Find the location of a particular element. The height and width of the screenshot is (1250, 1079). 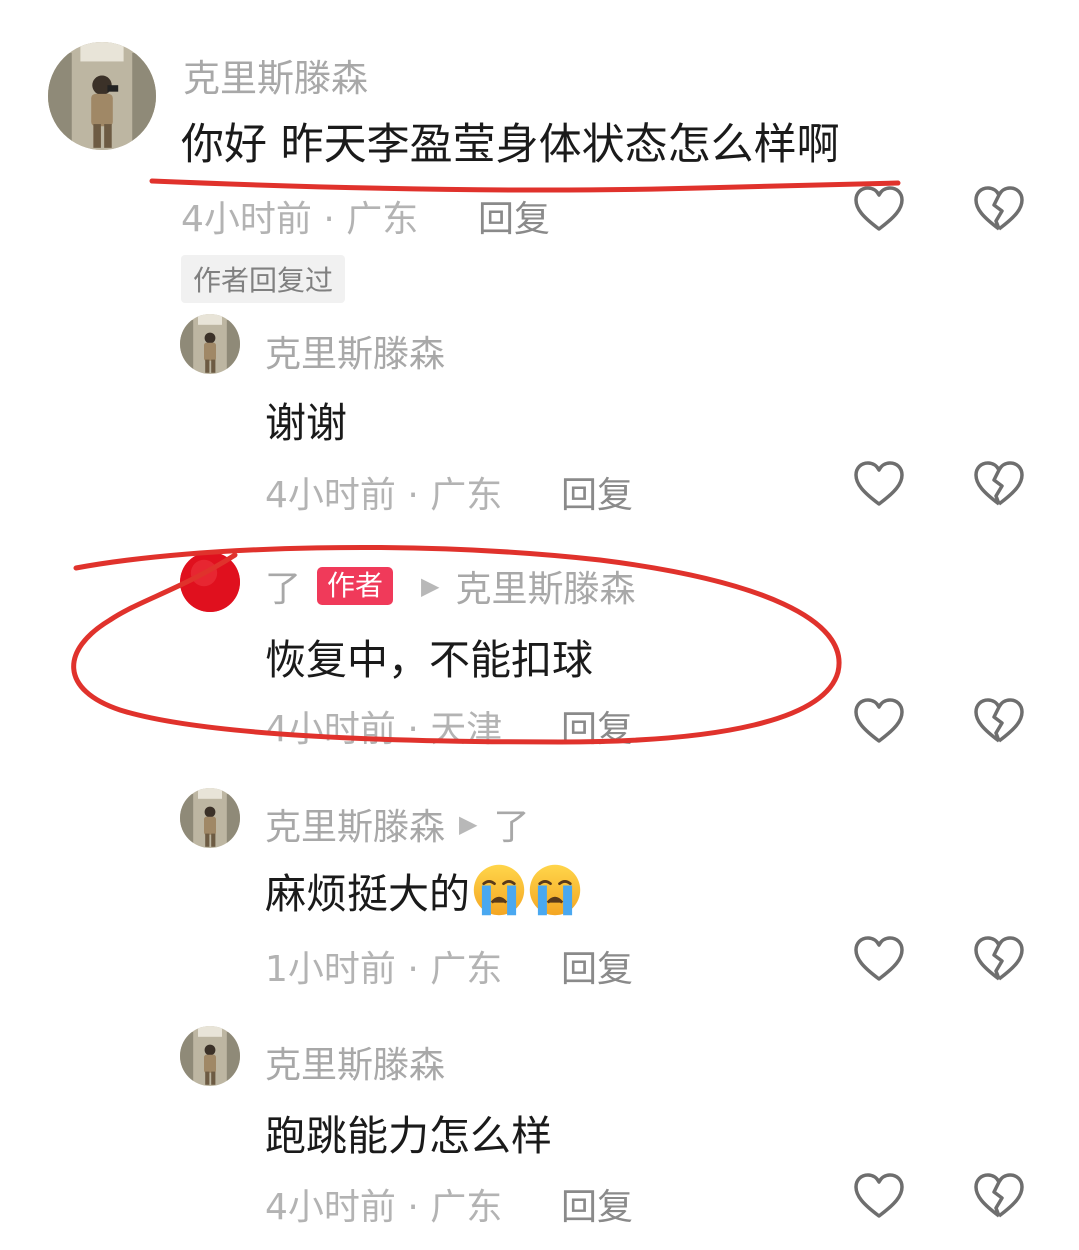

comment-author: 了 作者 ▶ 克里斯滕森 is located at coordinates (450, 586).